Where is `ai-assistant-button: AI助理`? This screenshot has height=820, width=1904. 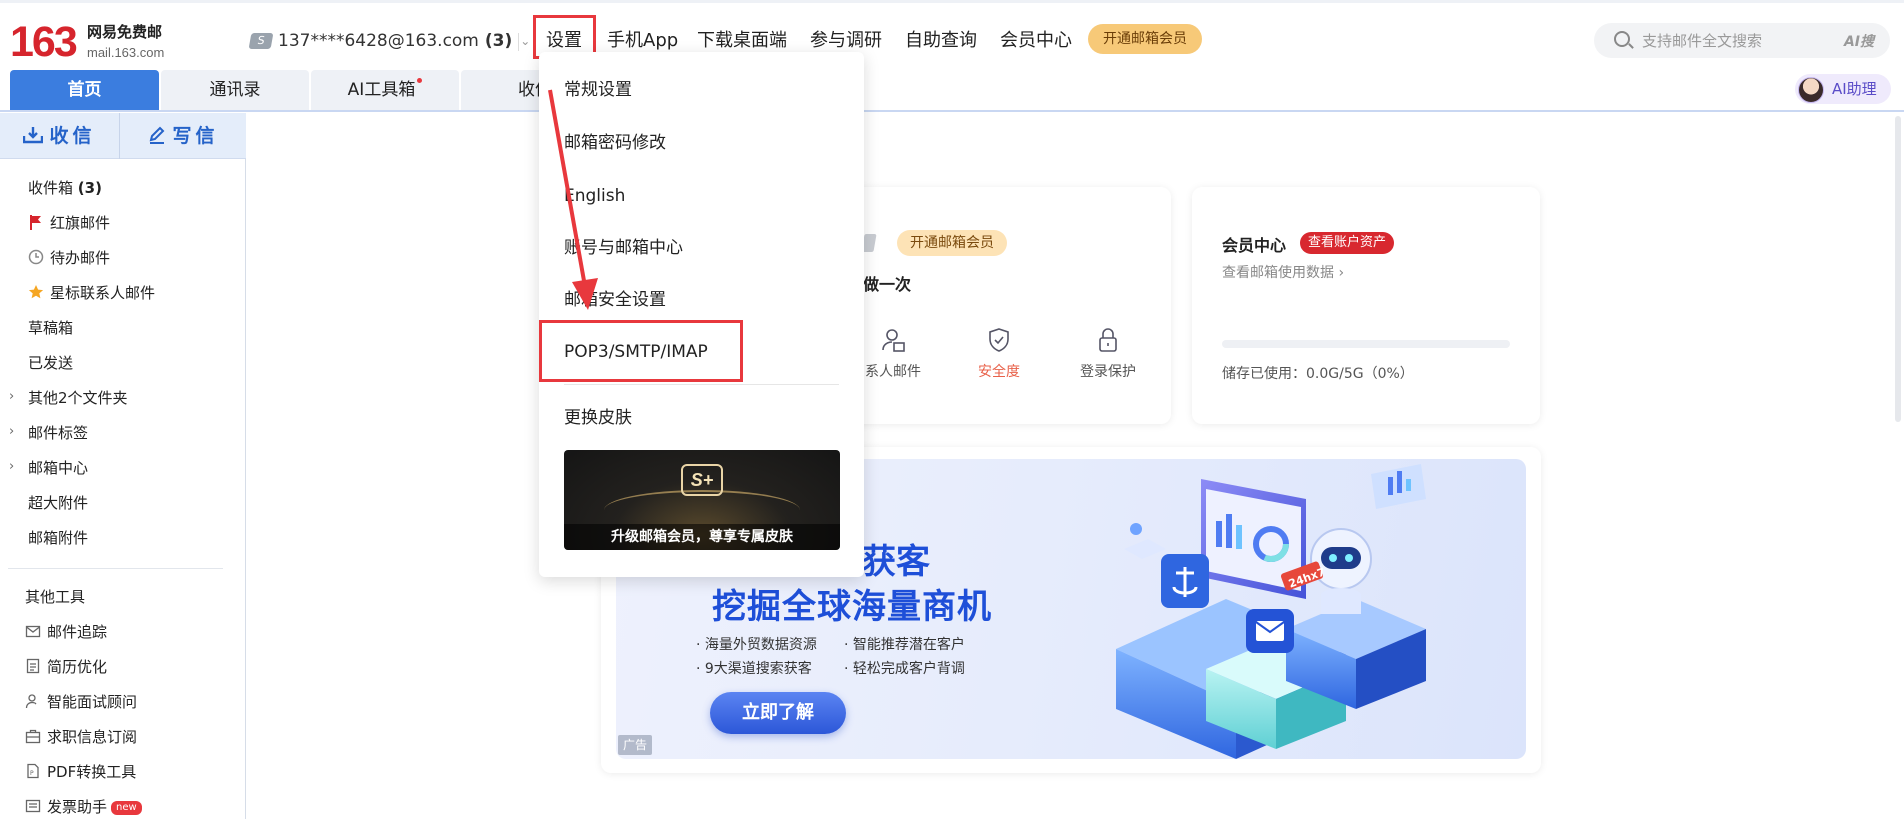 ai-assistant-button: AI助理 is located at coordinates (1843, 89).